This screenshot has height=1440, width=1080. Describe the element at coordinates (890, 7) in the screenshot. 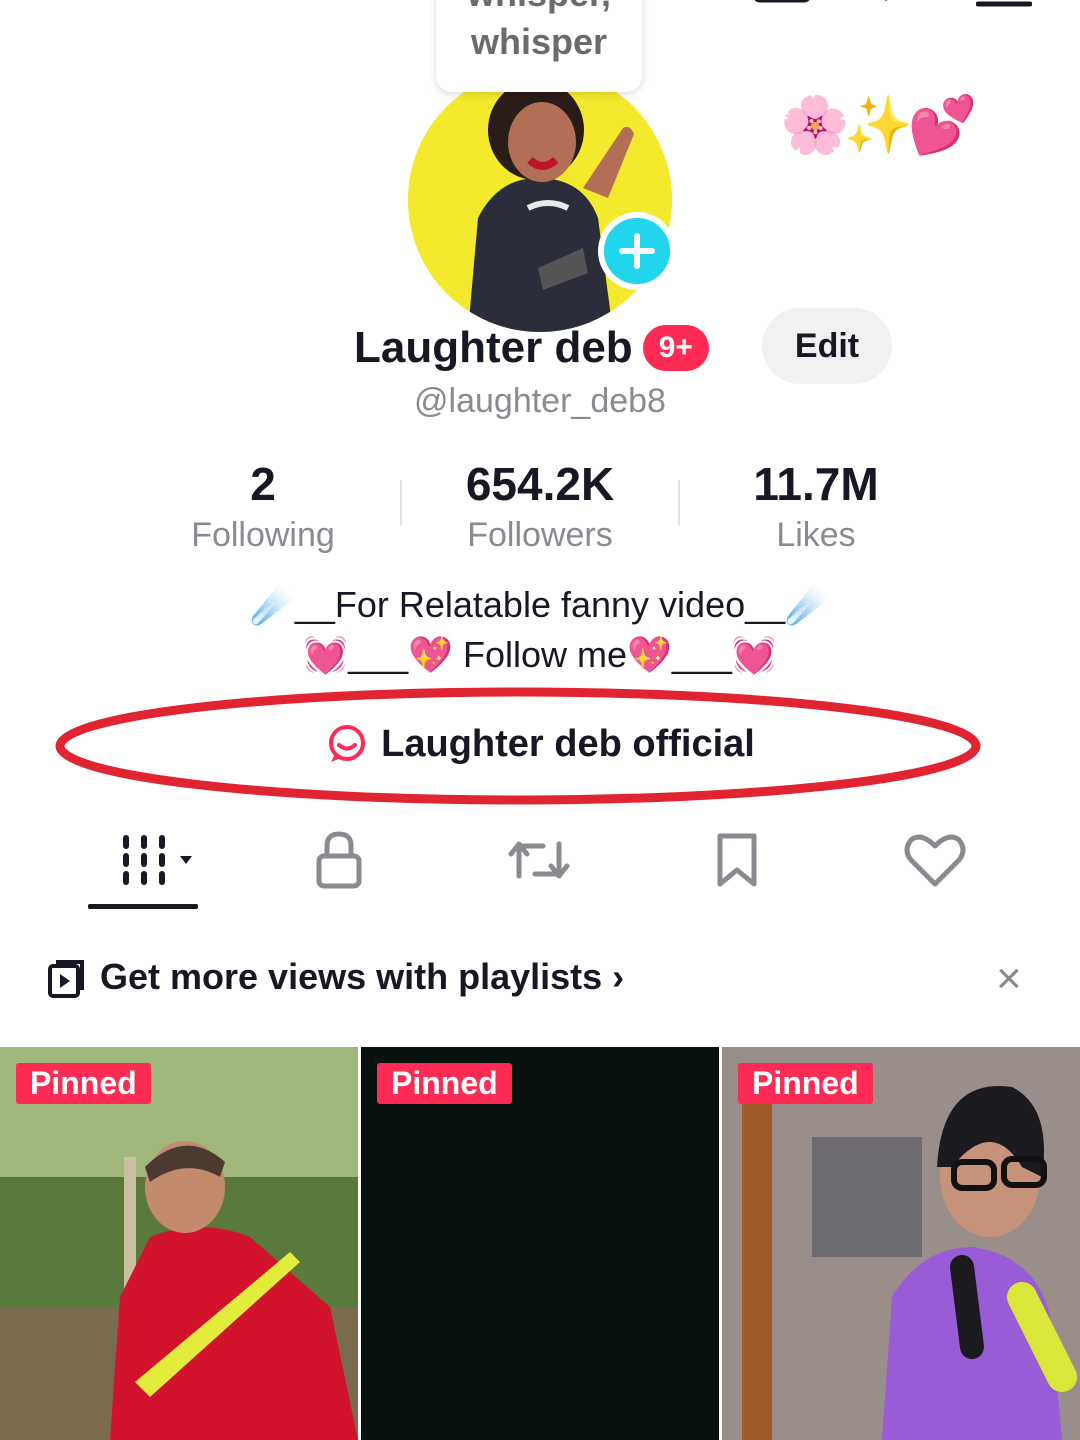

I see `tools-icon` at that location.